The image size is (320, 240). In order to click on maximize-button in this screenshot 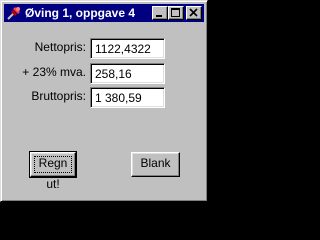, I will do `click(176, 13)`.